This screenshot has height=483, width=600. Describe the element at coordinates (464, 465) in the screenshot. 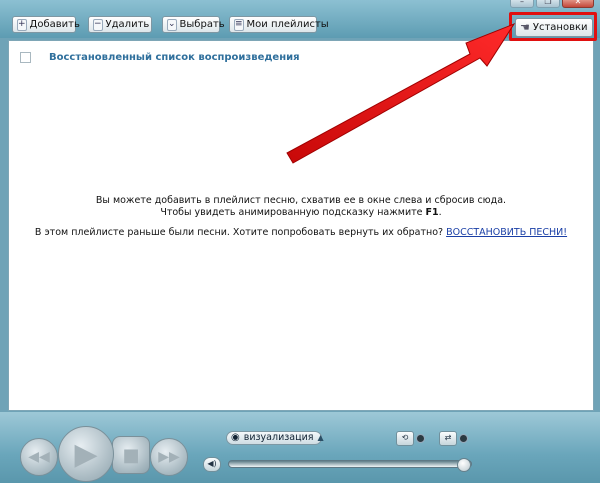

I see `volume-slider-handle` at that location.